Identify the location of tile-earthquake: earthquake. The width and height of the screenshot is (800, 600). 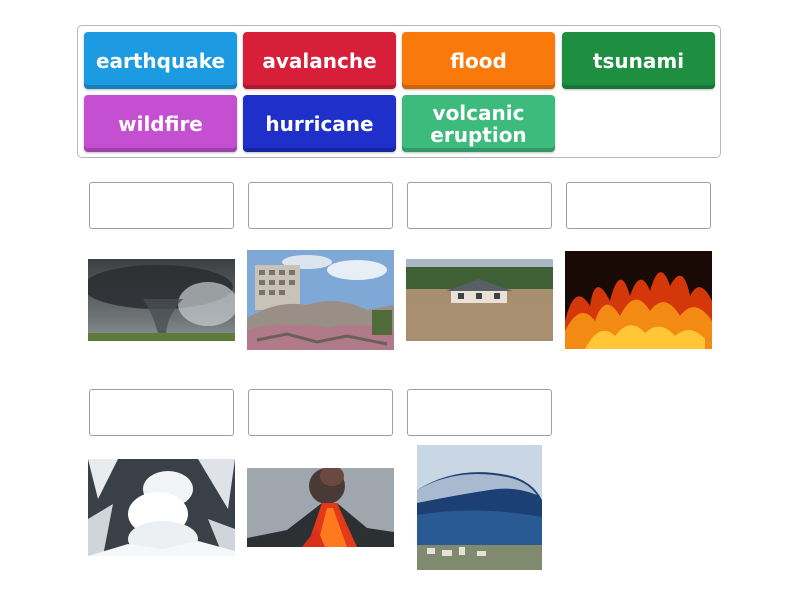
(160, 60).